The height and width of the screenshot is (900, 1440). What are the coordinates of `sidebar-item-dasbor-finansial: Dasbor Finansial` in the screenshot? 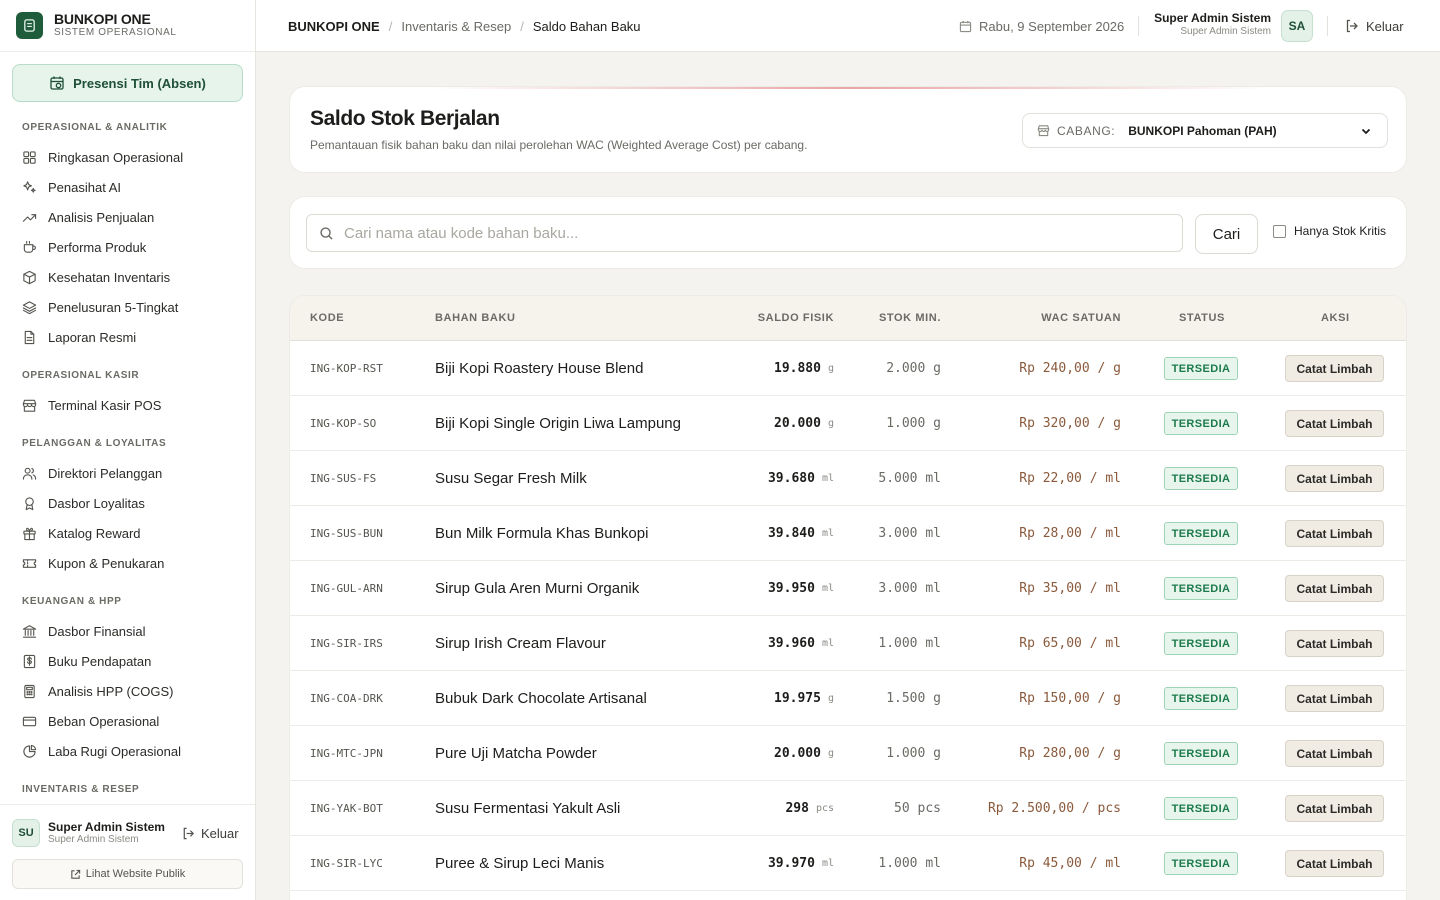 It's located at (127, 631).